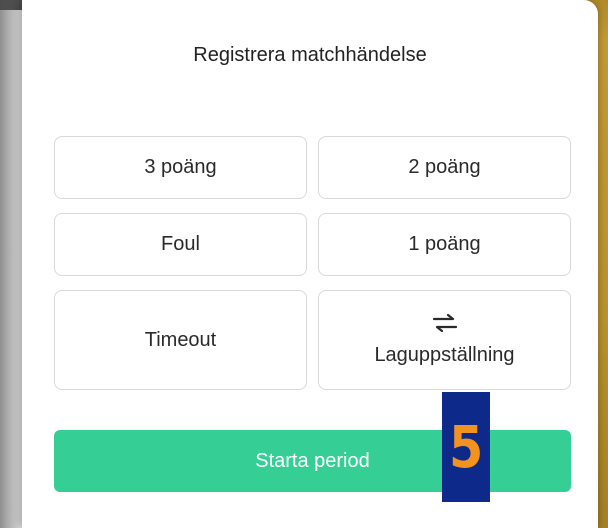 The image size is (608, 528). I want to click on three-points-label: 3 poäng, so click(180, 167).